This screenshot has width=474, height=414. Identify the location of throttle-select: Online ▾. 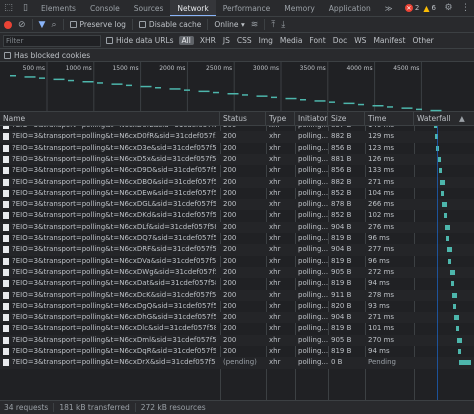
(229, 24).